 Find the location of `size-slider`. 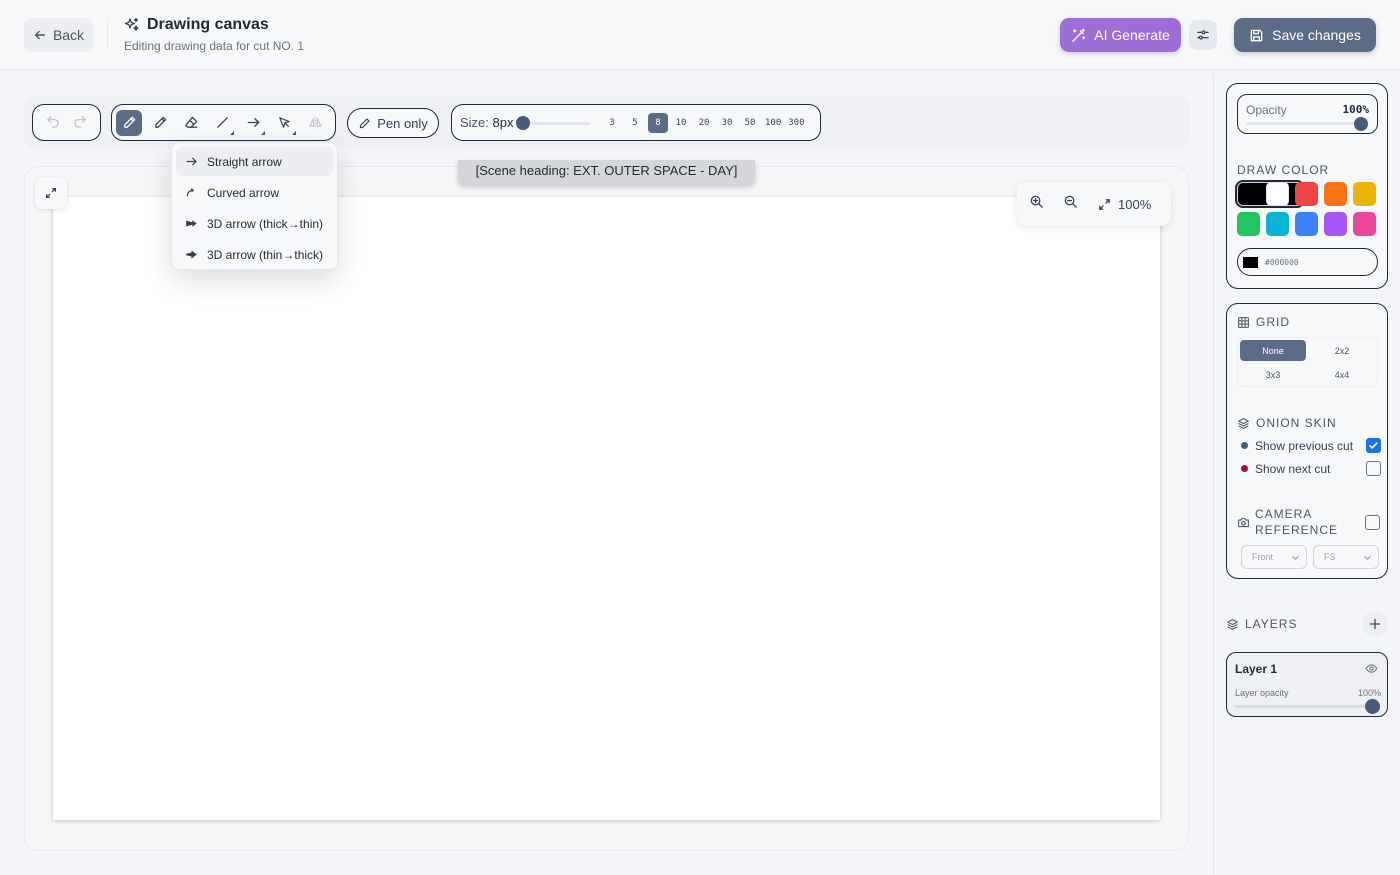

size-slider is located at coordinates (553, 122).